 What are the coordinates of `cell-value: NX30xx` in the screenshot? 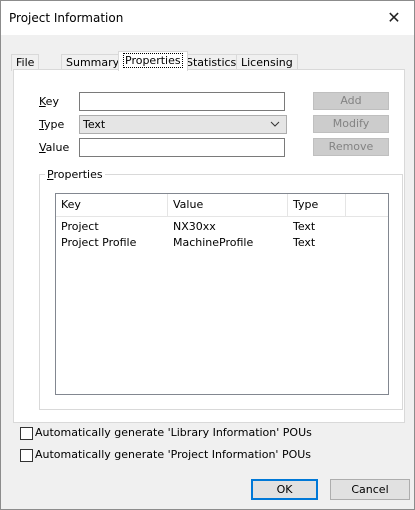 It's located at (194, 226).